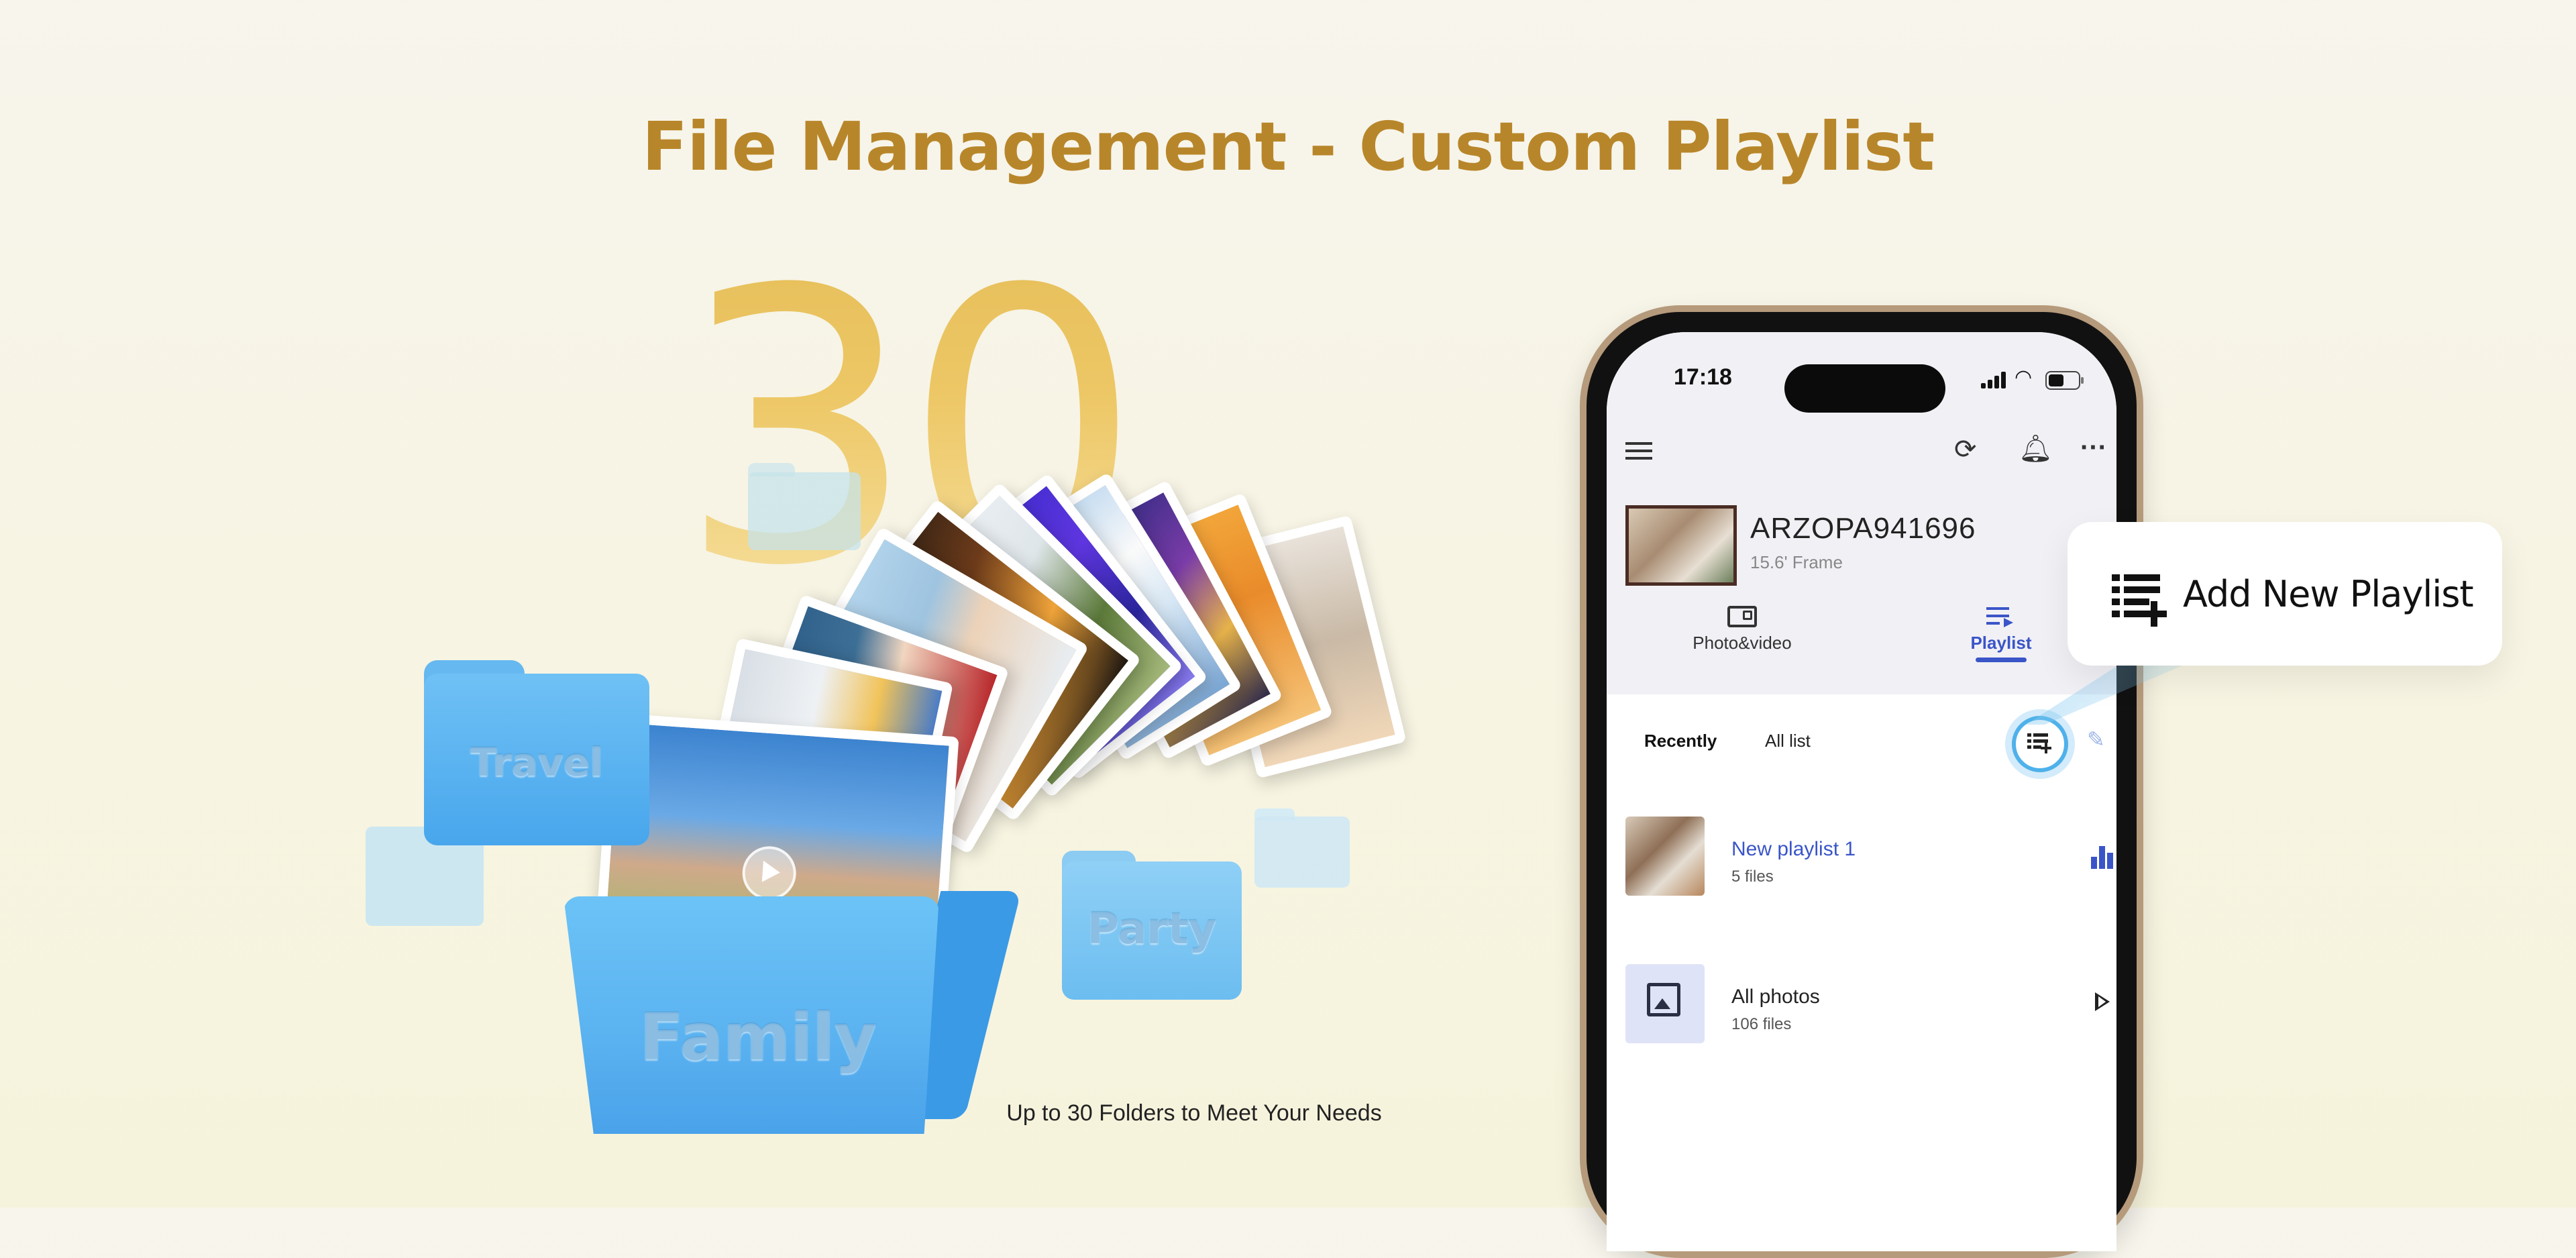 The width and height of the screenshot is (2576, 1258). What do you see at coordinates (2036, 448) in the screenshot?
I see `bell-icon: 🔔︎` at bounding box center [2036, 448].